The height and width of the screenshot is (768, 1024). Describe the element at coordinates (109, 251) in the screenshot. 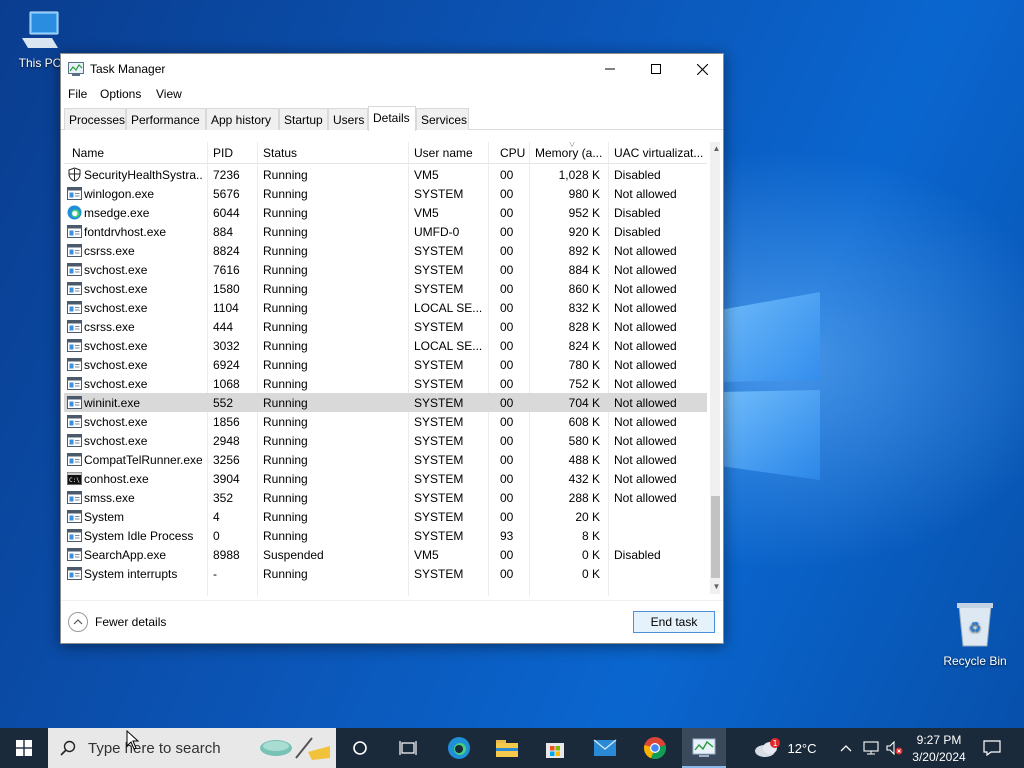

I see `cell-name: csrss.exe` at that location.